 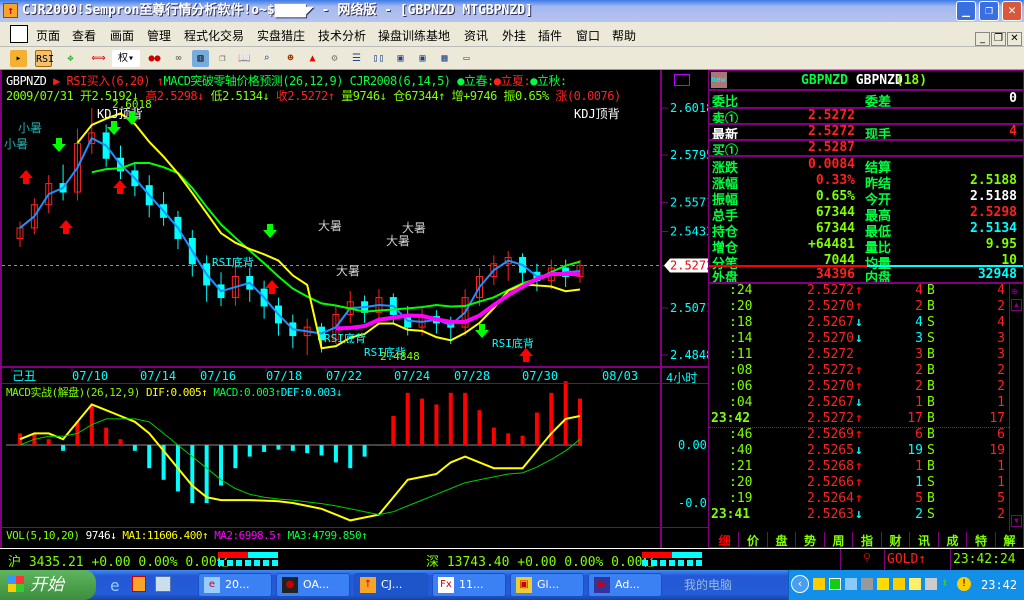 What do you see at coordinates (159, 35) in the screenshot?
I see `menu-item: 管理` at bounding box center [159, 35].